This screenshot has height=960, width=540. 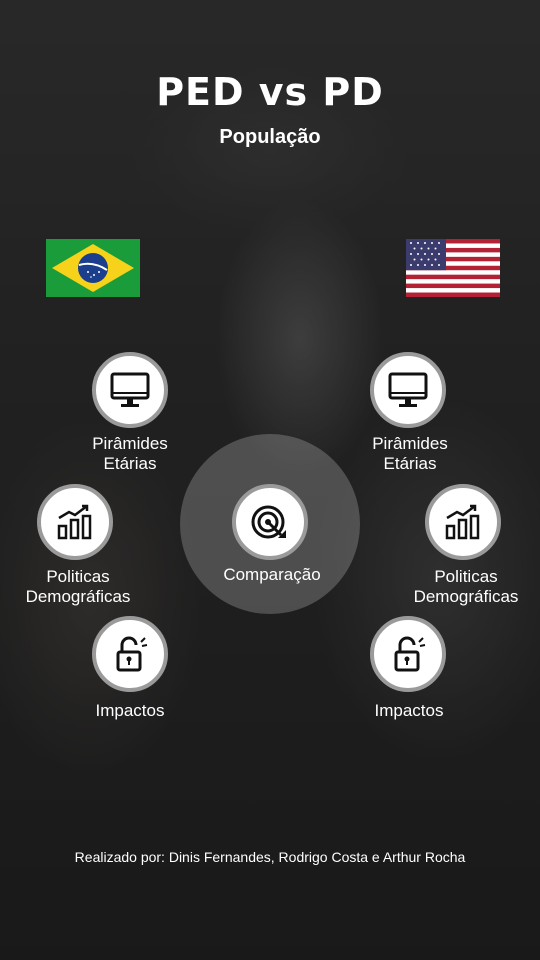 I want to click on usa-impactos-button, so click(x=408, y=654).